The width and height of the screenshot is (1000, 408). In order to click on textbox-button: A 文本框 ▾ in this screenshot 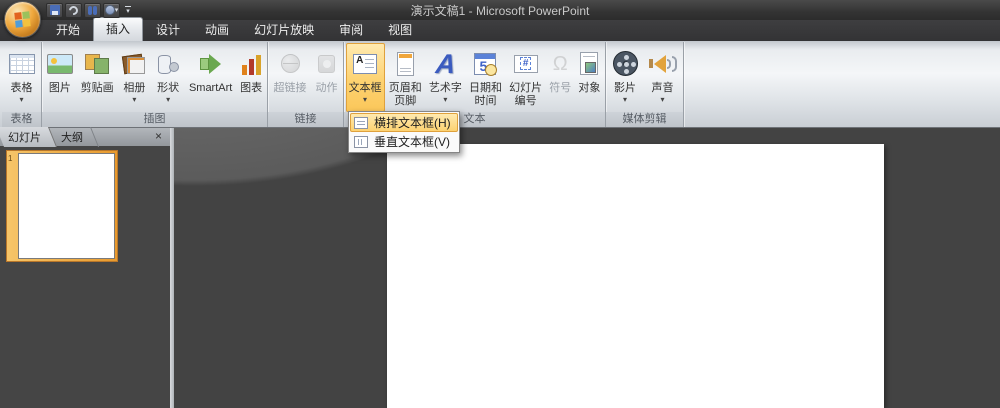, I will do `click(365, 77)`.